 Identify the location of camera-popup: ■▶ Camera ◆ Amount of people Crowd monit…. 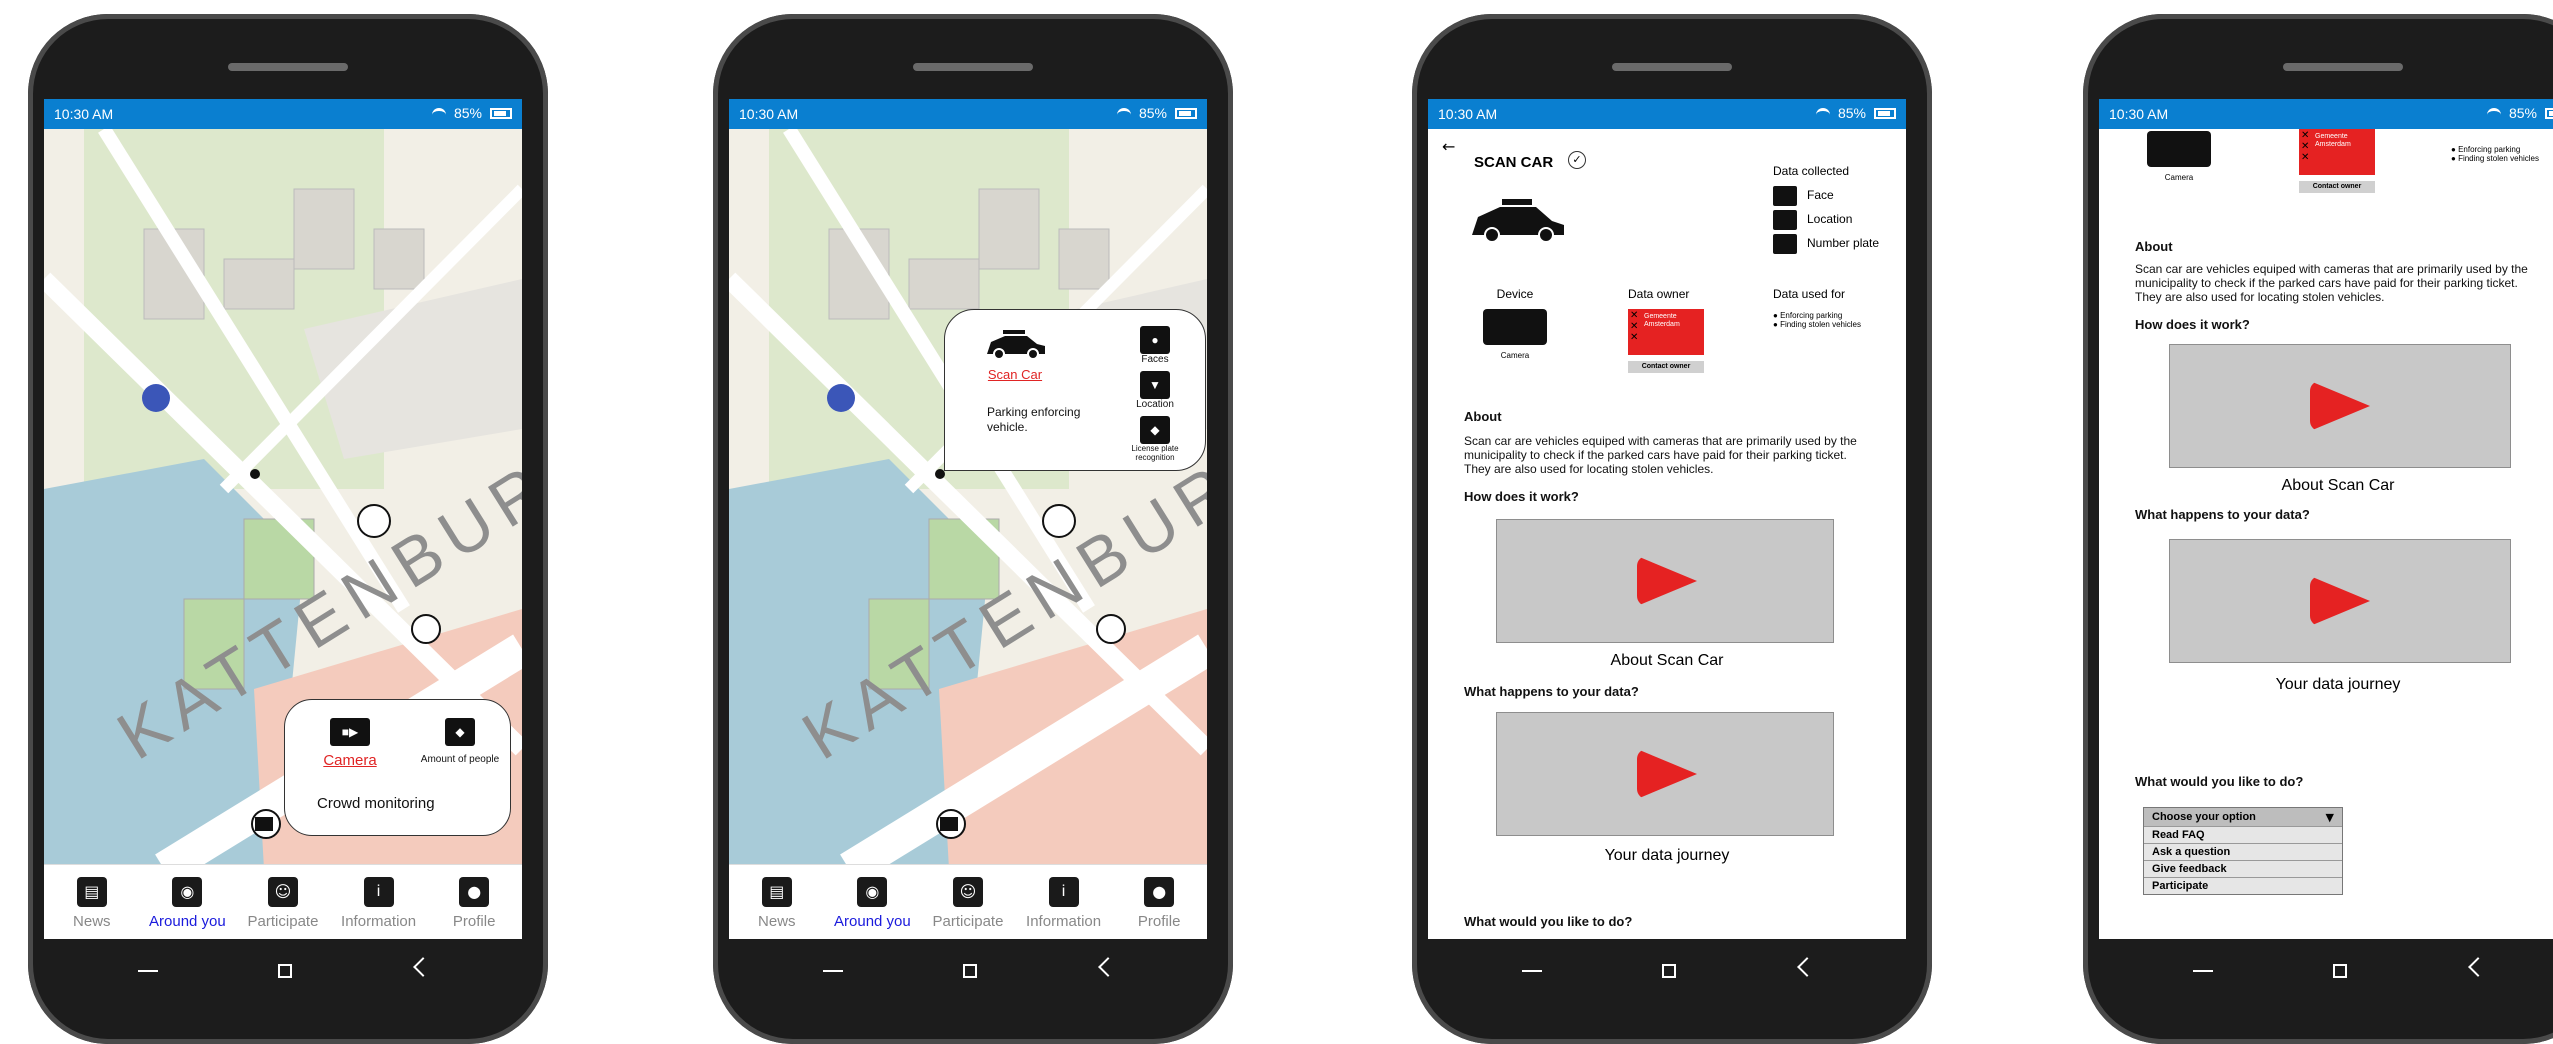
(397, 767).